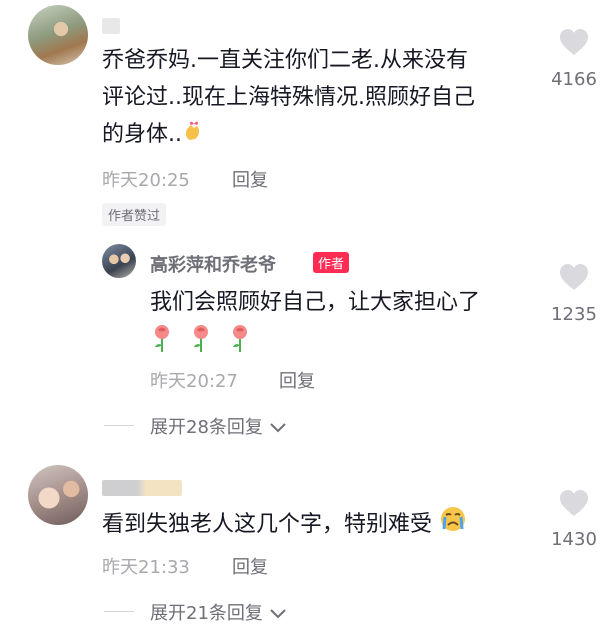 This screenshot has width=614, height=640. I want to click on author-tag: 作者, so click(331, 262).